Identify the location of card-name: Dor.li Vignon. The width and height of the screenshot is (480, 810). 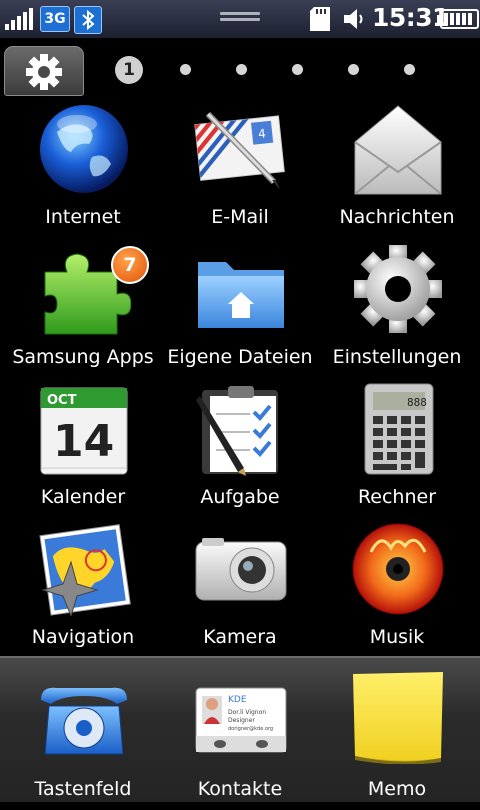
(247, 712).